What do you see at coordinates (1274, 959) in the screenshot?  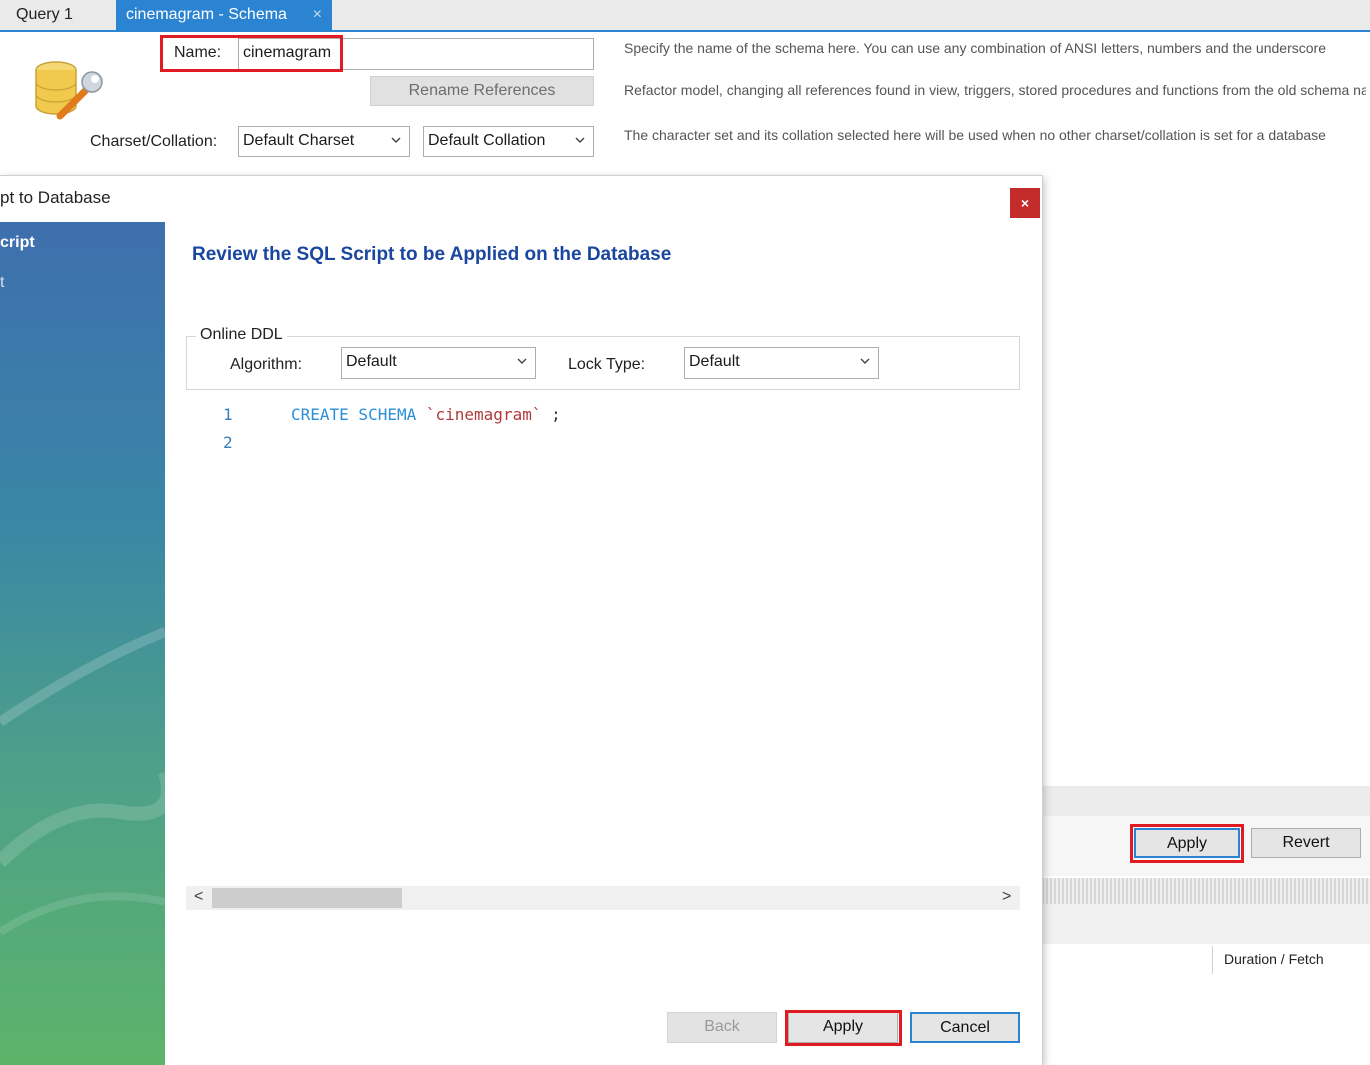 I see `duration-fetch-header: Duration / Fetch` at bounding box center [1274, 959].